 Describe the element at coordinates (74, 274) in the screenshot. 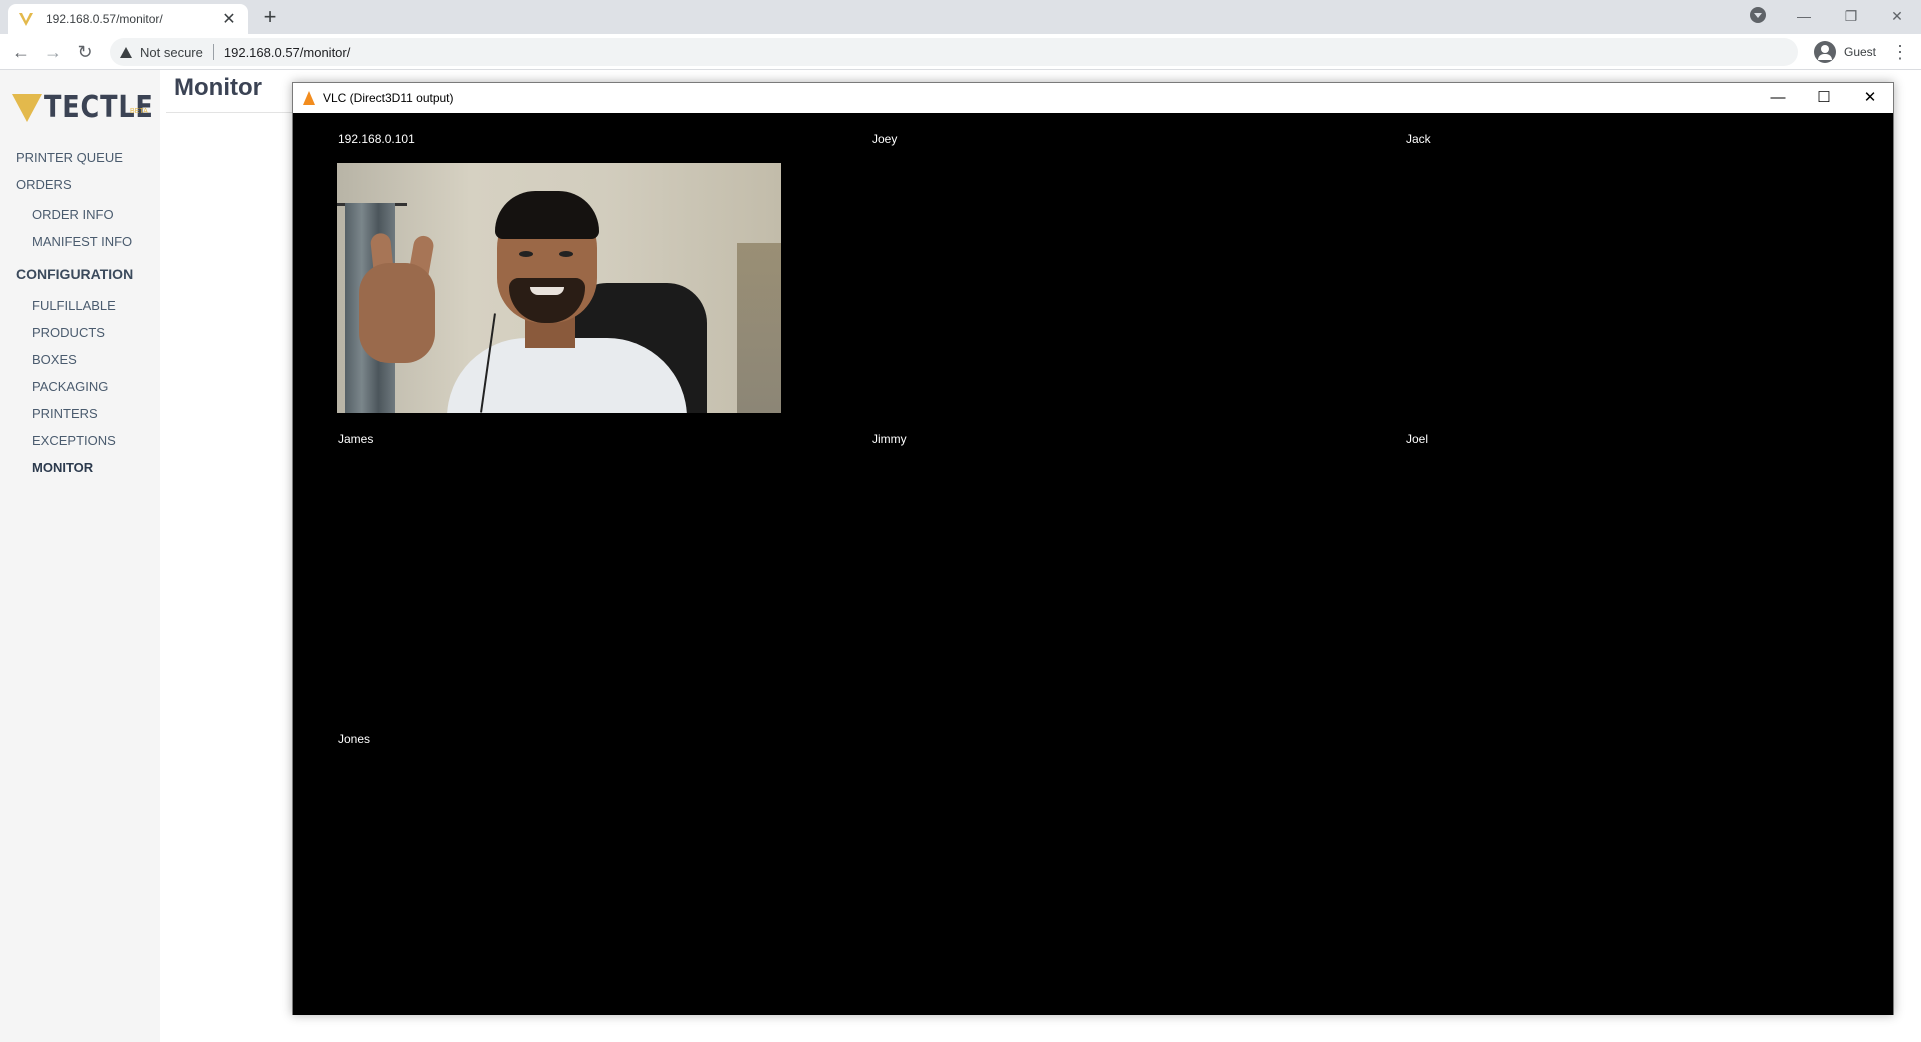

I see `sidebar-section-configuration: CONFIGURATION` at that location.